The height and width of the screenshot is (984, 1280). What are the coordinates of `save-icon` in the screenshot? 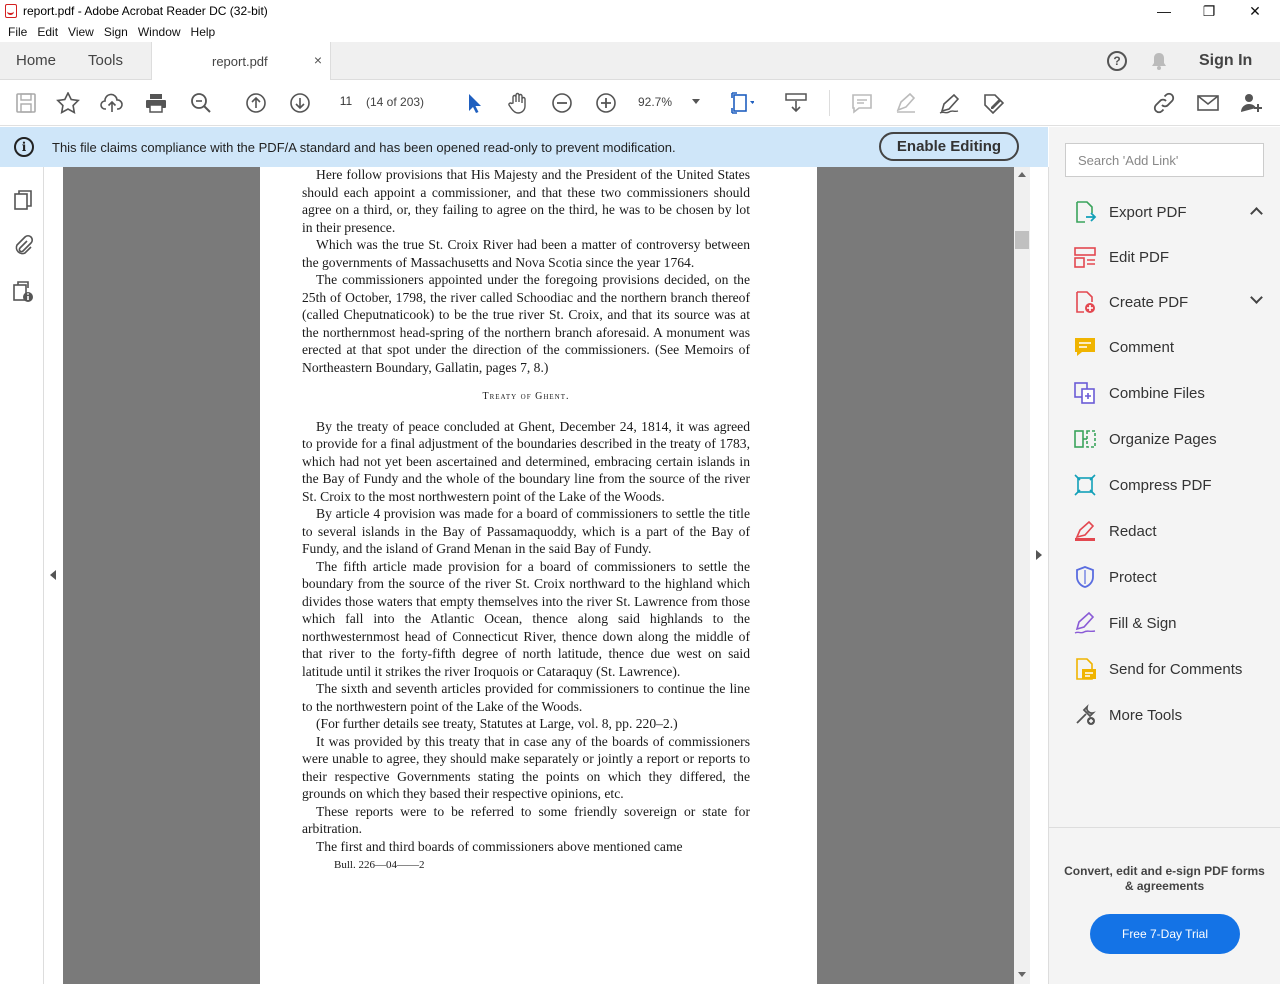 It's located at (26, 103).